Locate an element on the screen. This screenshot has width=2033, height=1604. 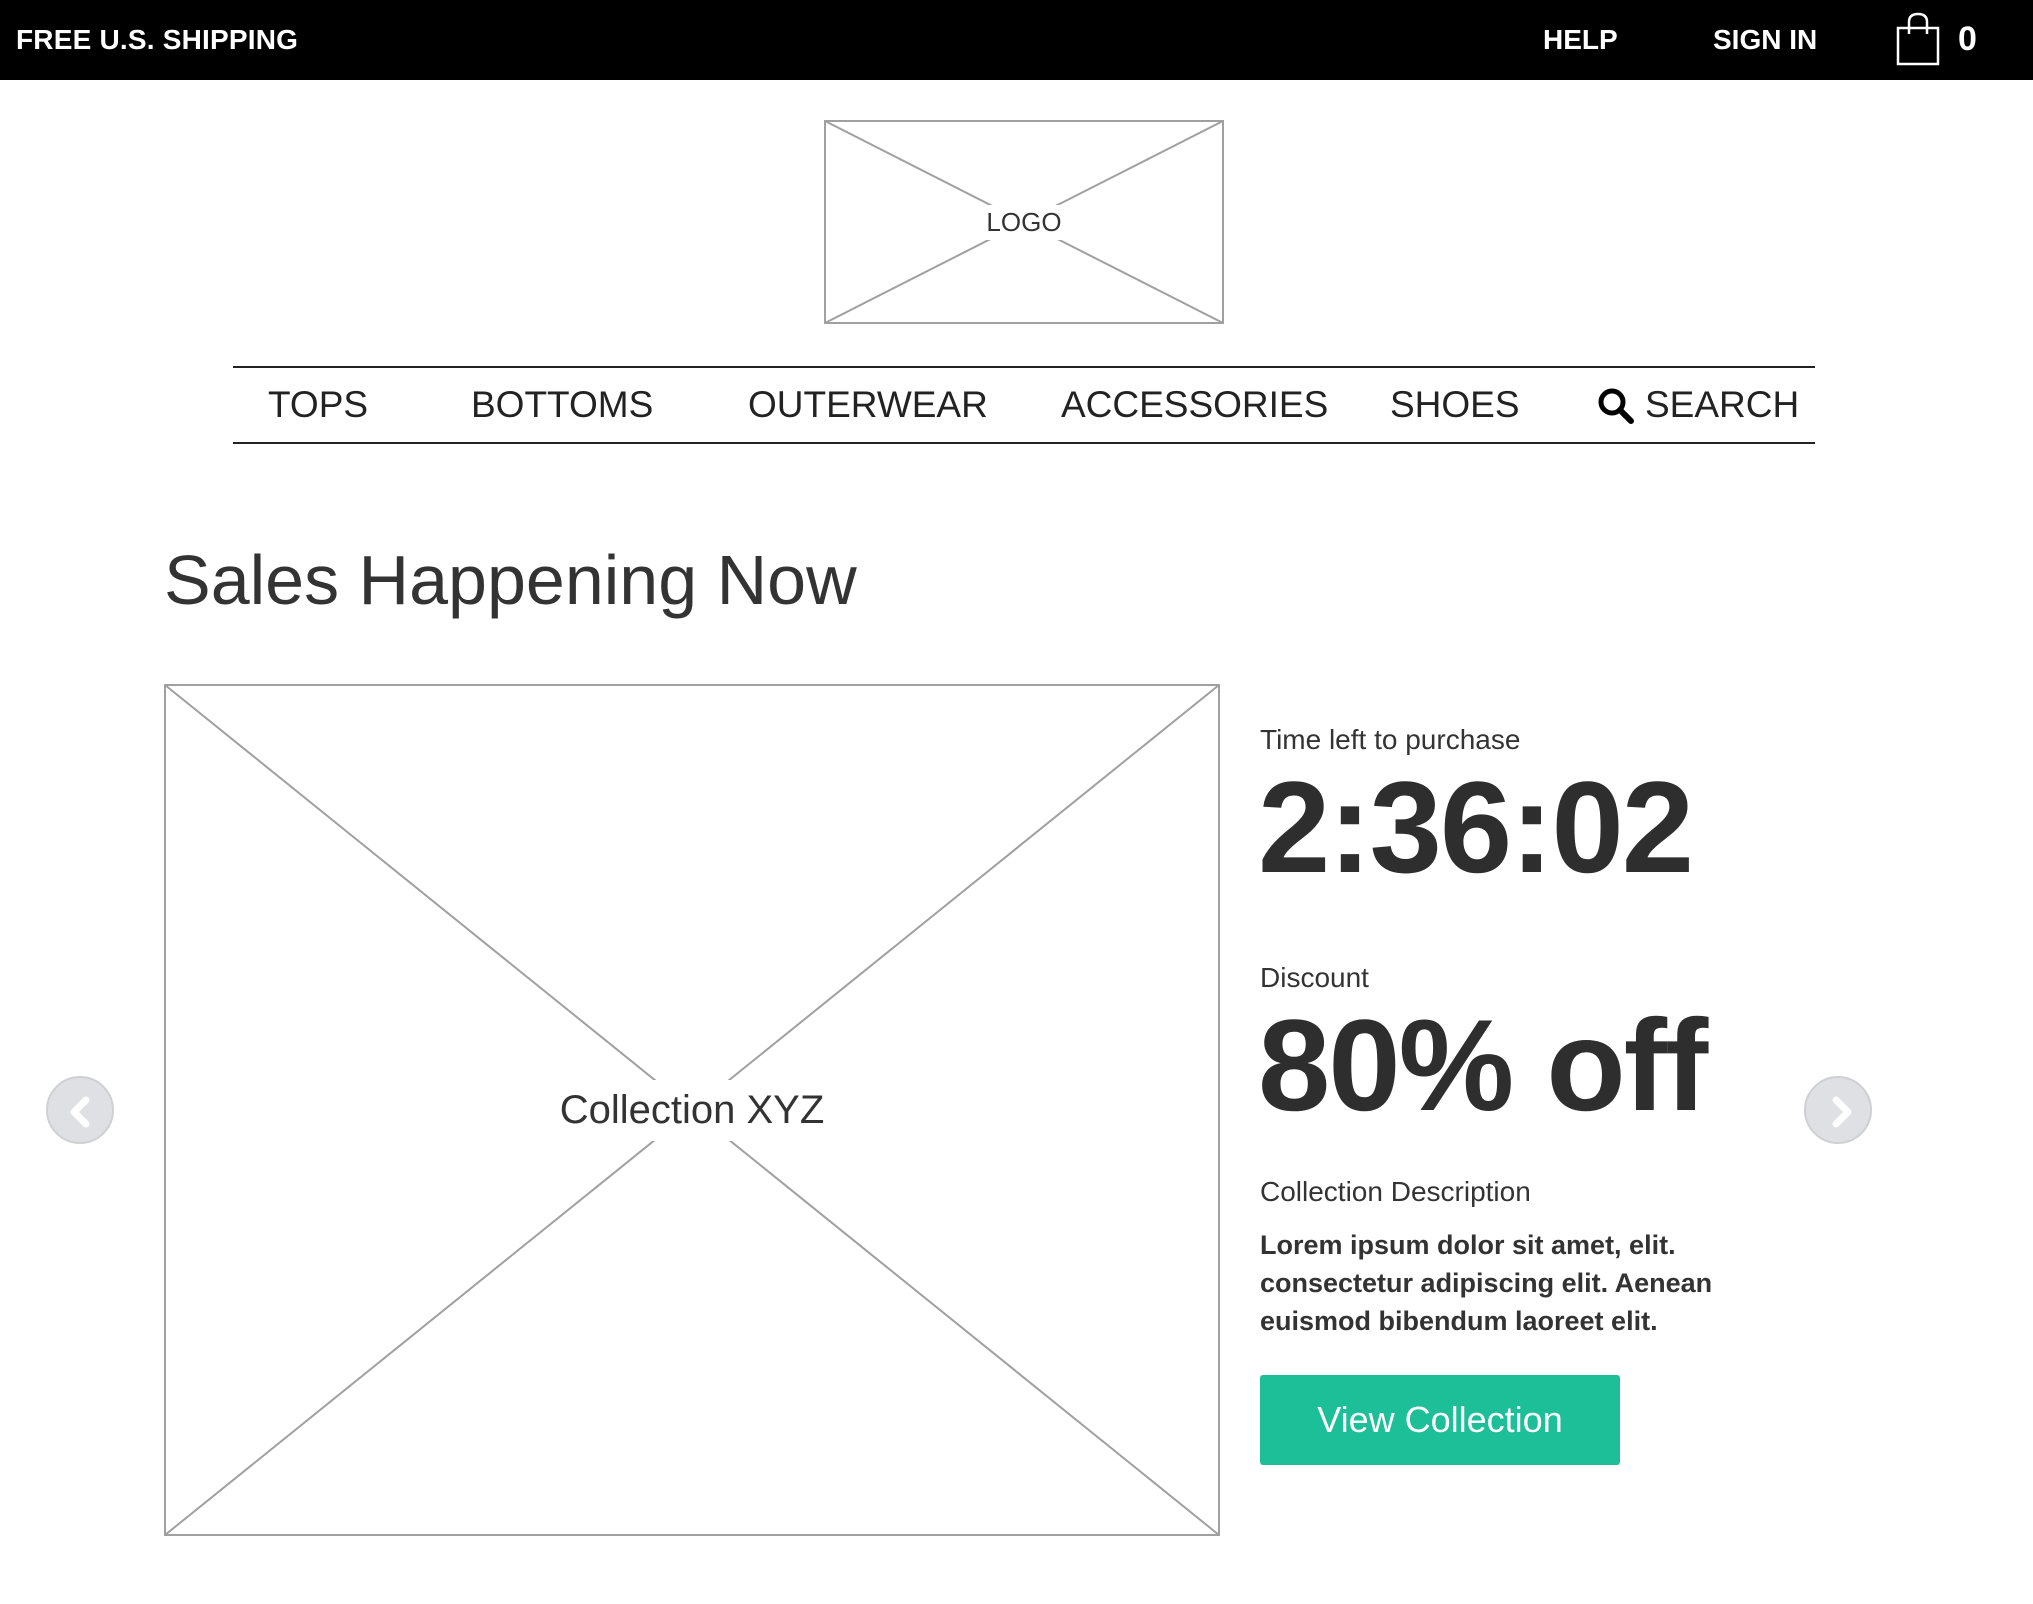
nav-item-outerwear: OUTERWEAR is located at coordinates (868, 405).